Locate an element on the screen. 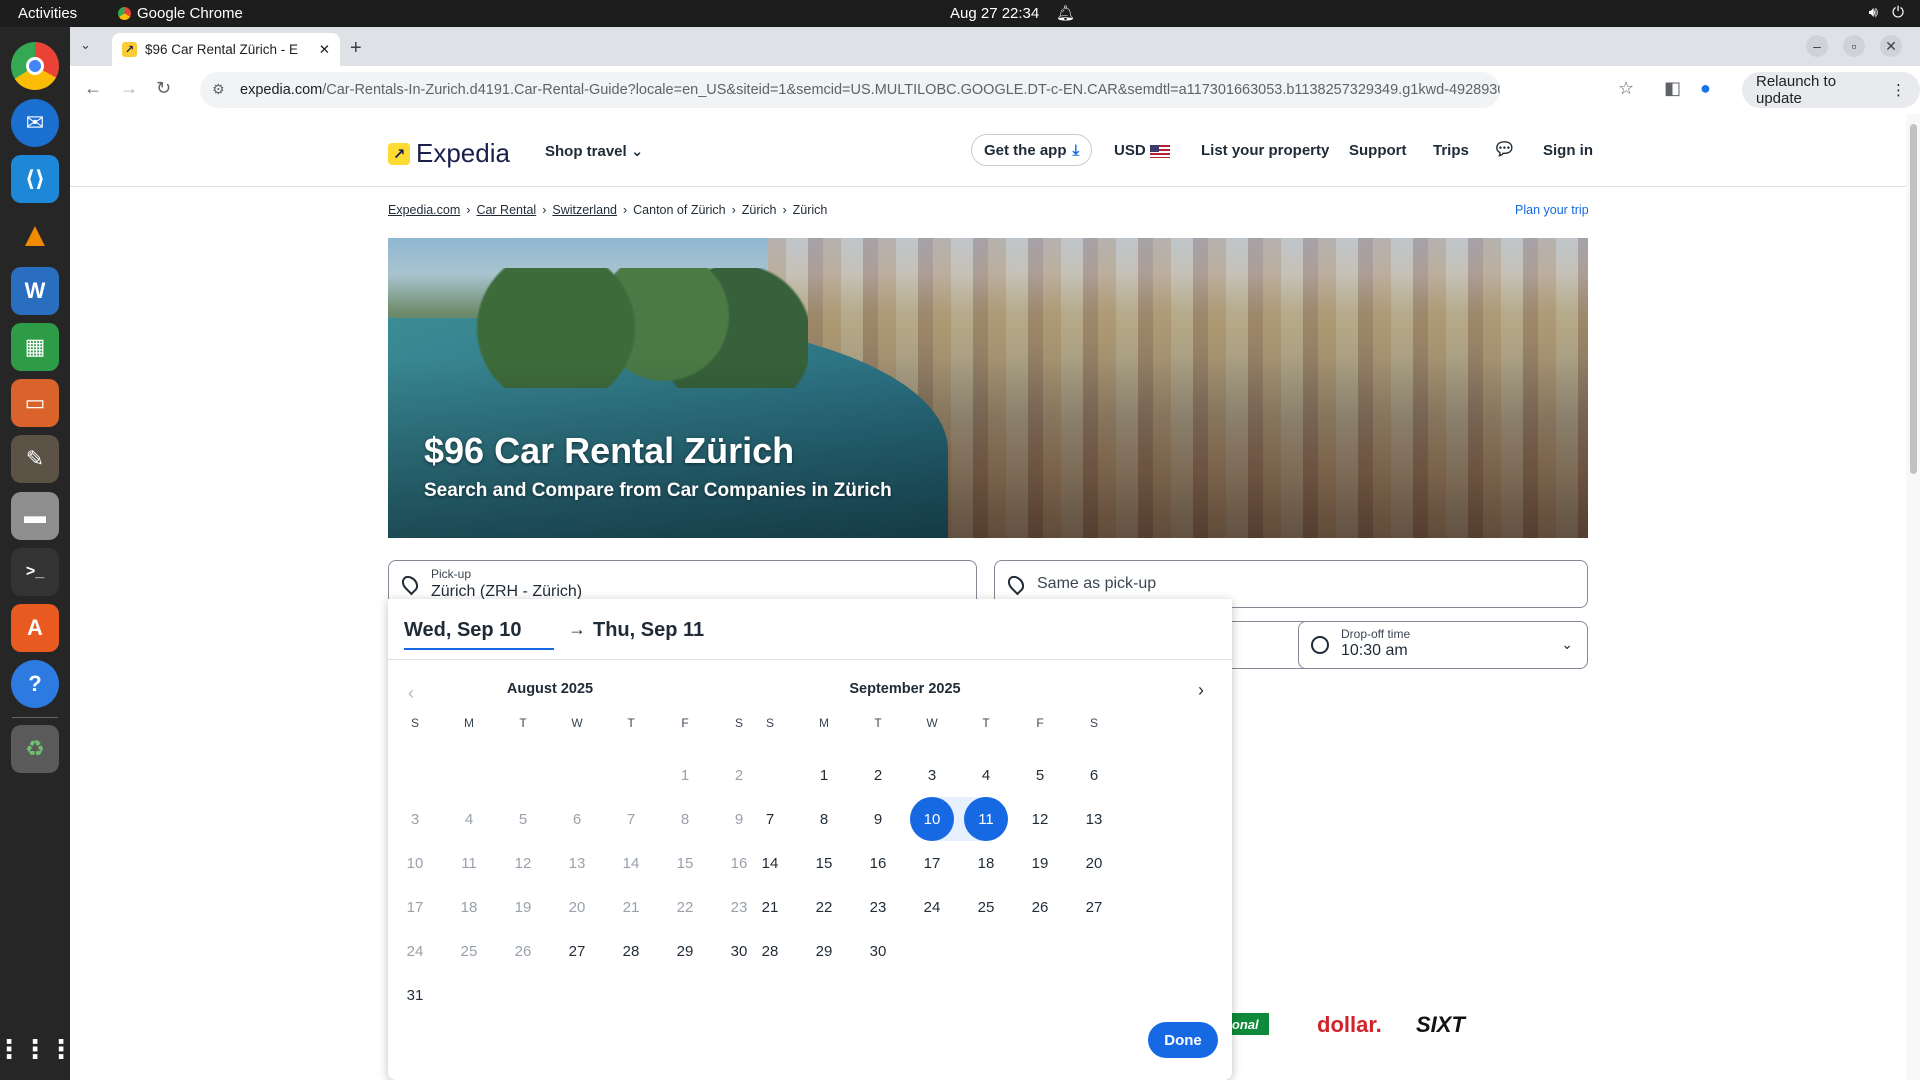 This screenshot has width=1920, height=1080. page-scrollbar is located at coordinates (1913, 597).